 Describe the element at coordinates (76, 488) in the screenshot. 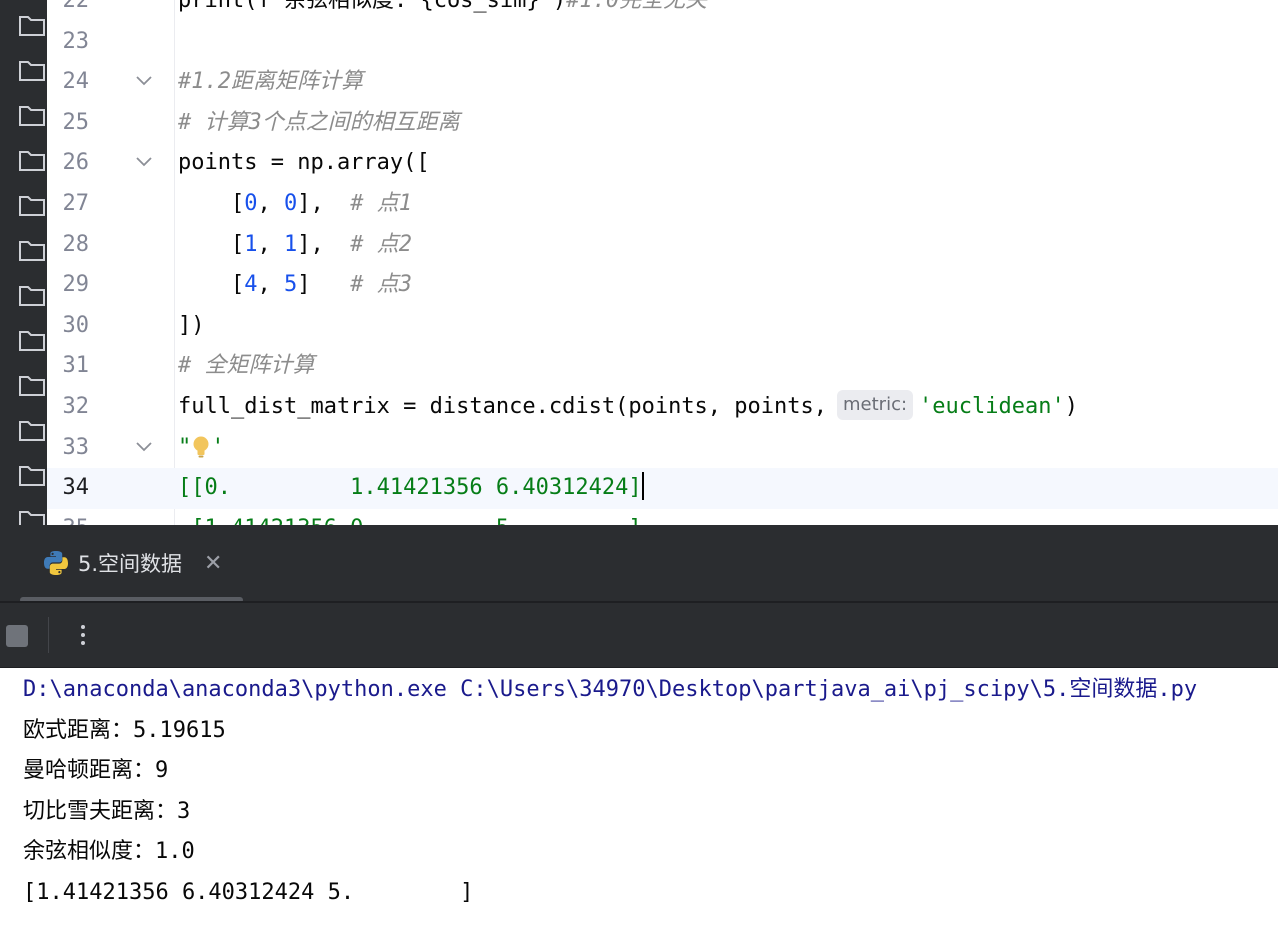

I see `line-number: 34` at that location.